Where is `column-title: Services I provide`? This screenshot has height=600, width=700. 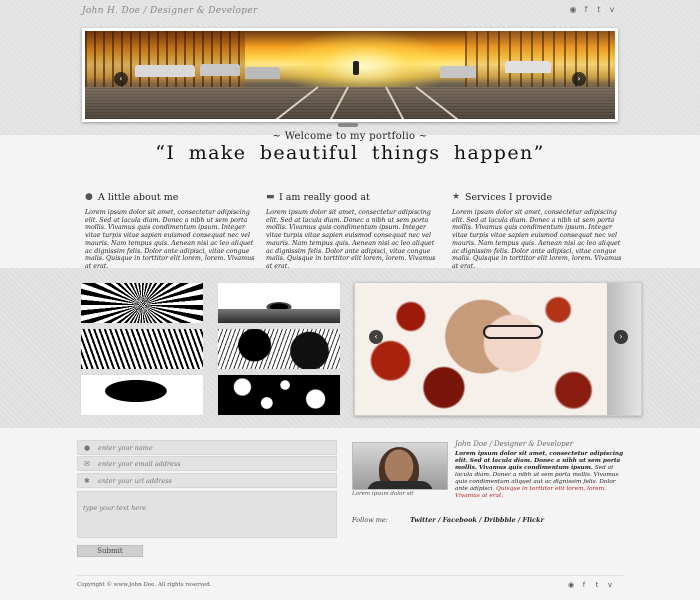 column-title: Services I provide is located at coordinates (509, 197).